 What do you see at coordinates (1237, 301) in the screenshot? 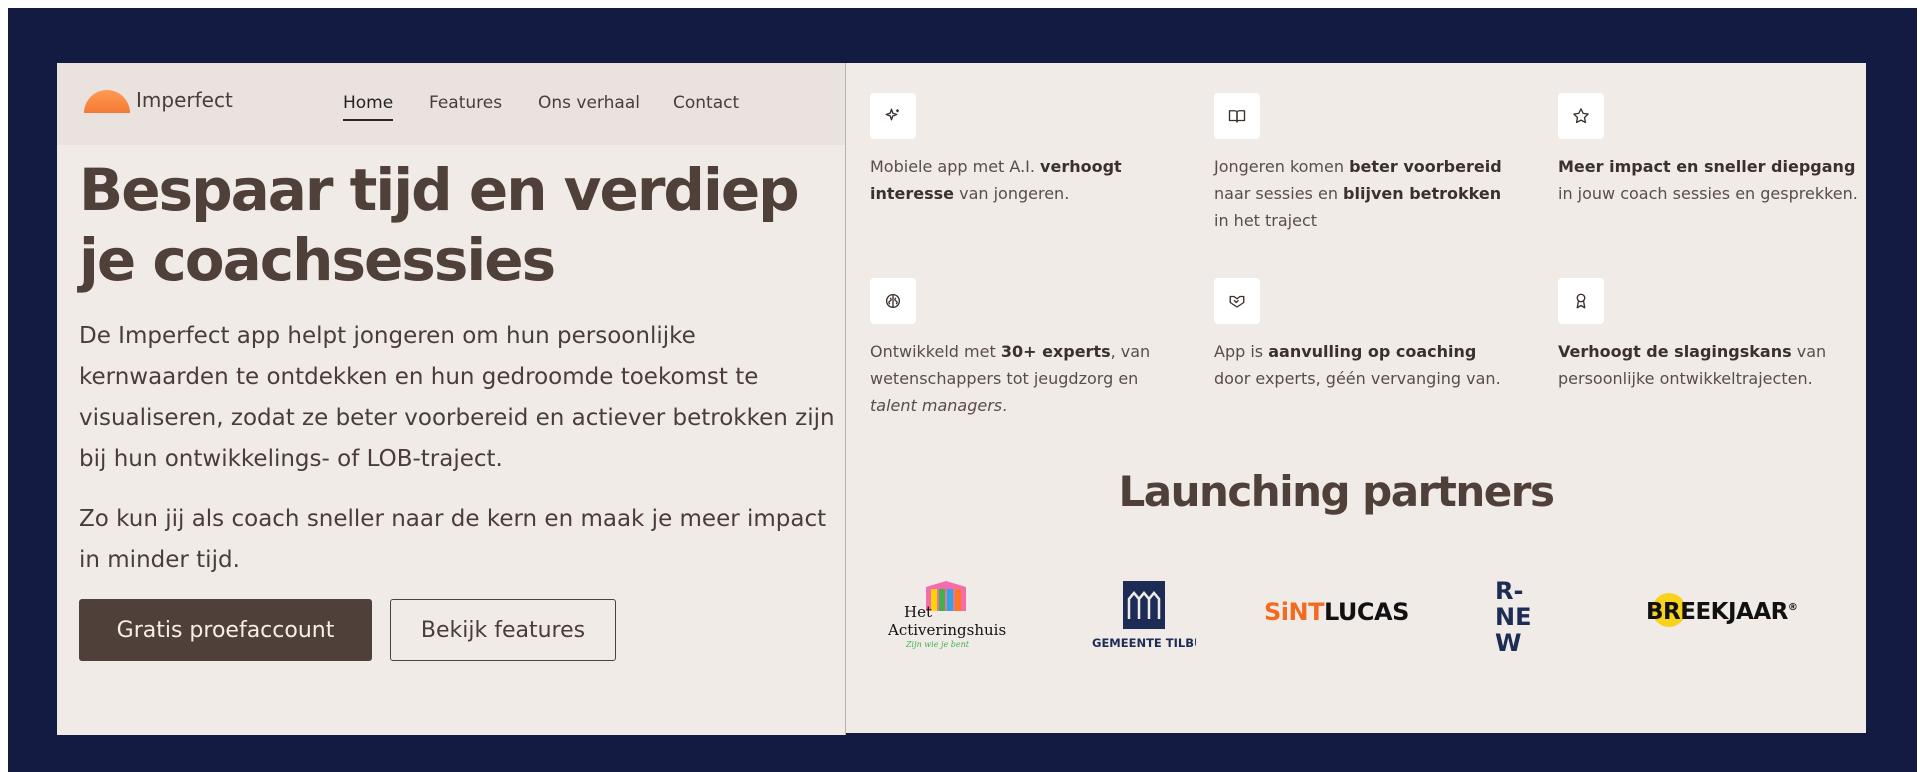
I see `handshake-icon` at bounding box center [1237, 301].